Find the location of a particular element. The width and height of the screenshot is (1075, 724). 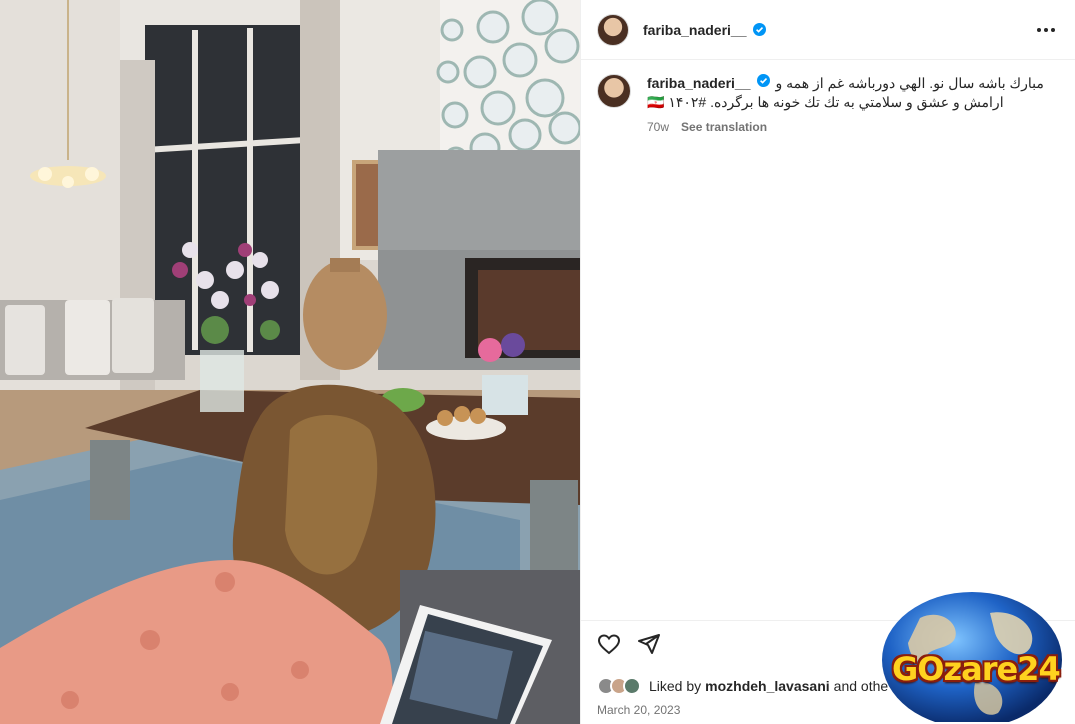

liked-by-label: Liked by is located at coordinates (675, 686).